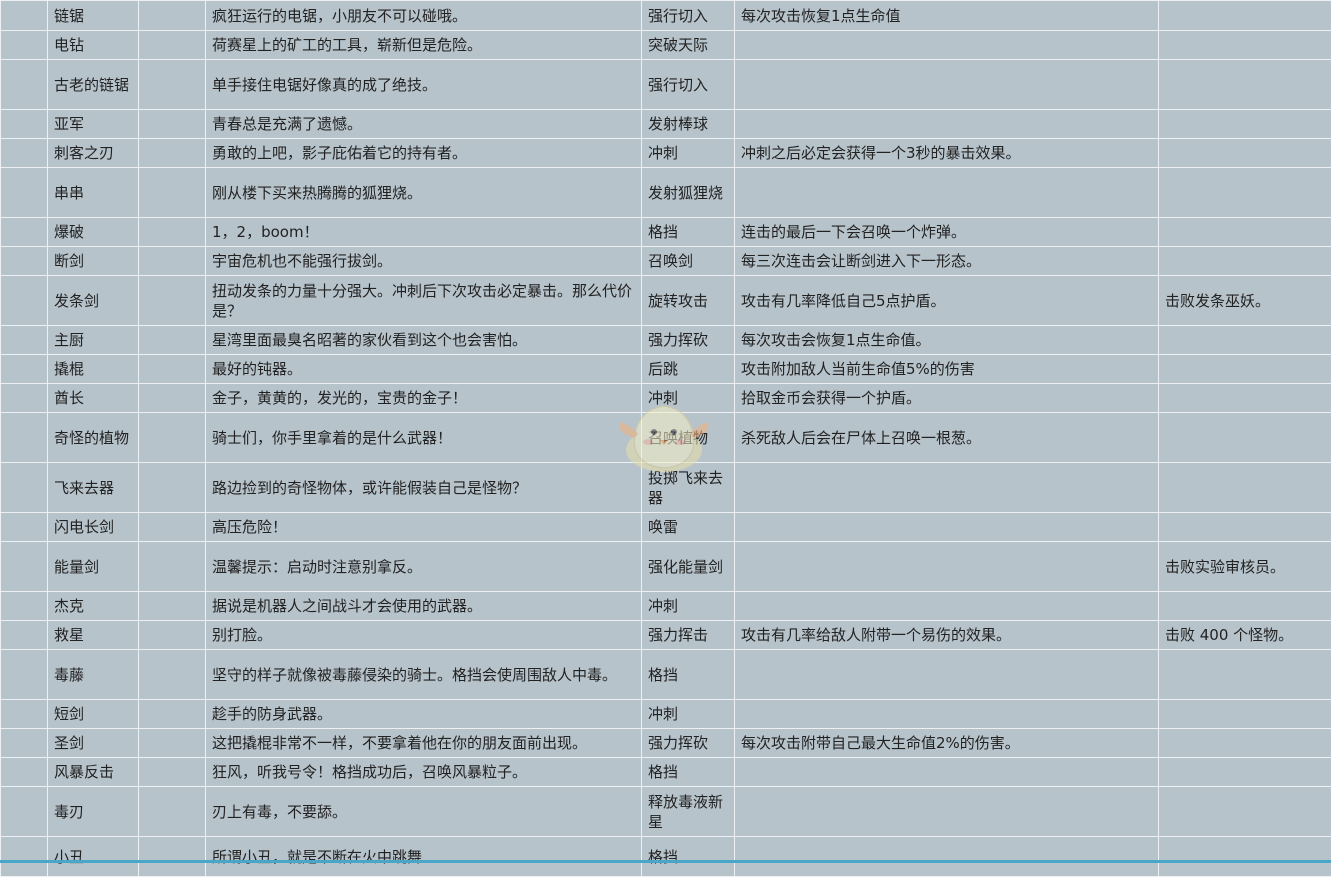  What do you see at coordinates (666, 488) in the screenshot?
I see `table-row: 飞来去器路边捡到的奇怪物体，或许能假装自己是怪物？投掷飞来去器` at bounding box center [666, 488].